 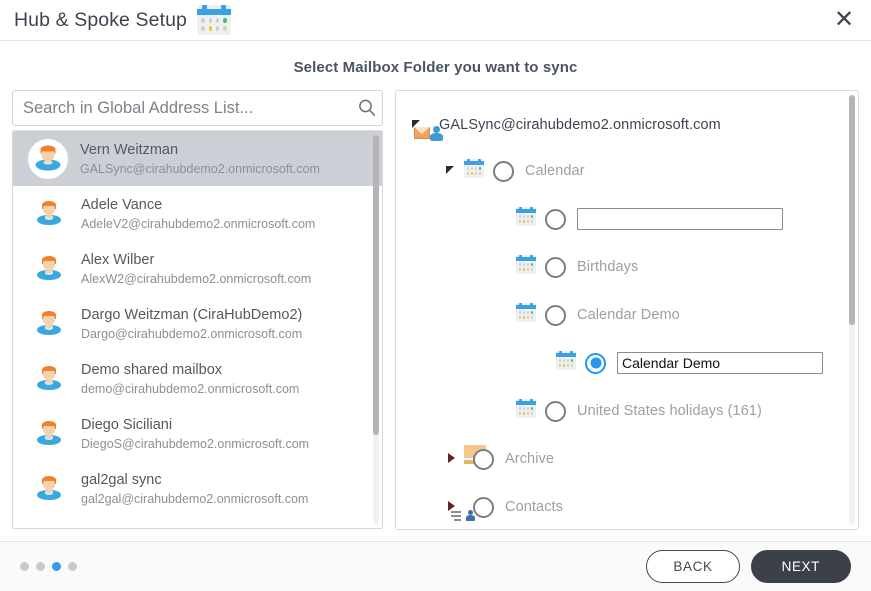 I want to click on list-item-name: Alex Wilber, so click(x=118, y=259).